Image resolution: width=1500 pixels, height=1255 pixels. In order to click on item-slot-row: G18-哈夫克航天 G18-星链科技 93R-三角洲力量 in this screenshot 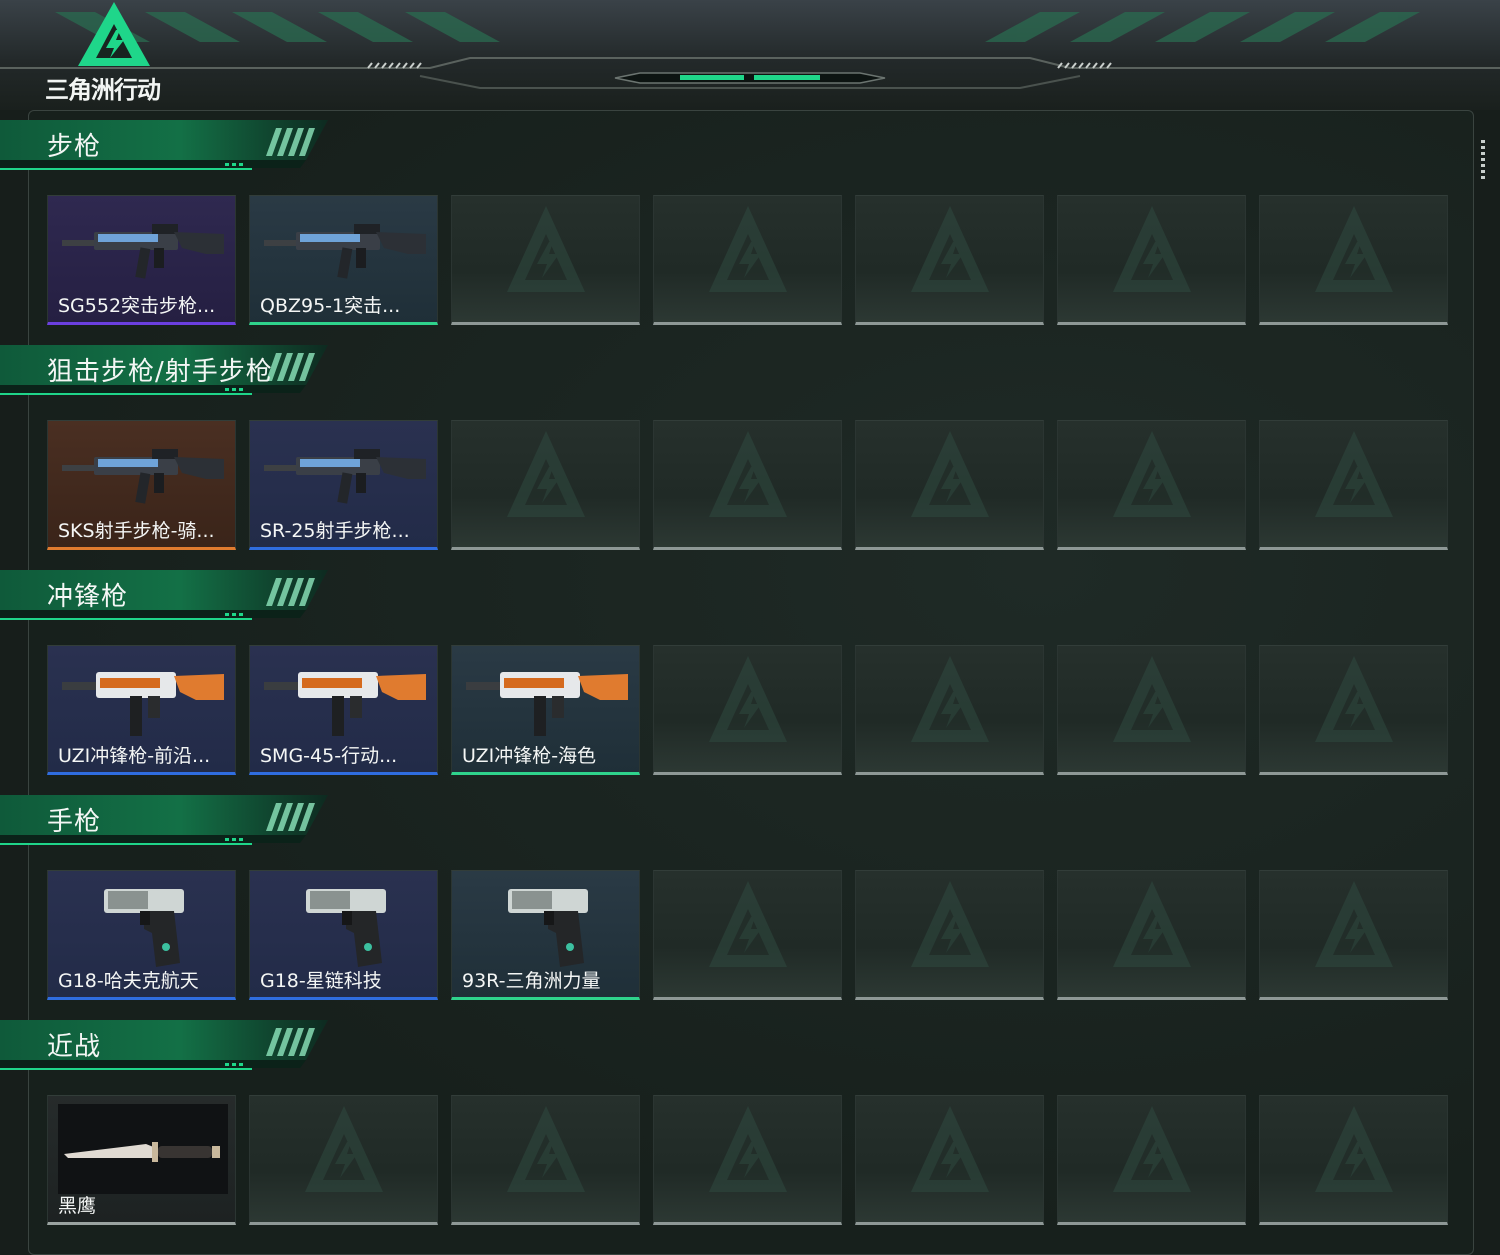, I will do `click(749, 936)`.